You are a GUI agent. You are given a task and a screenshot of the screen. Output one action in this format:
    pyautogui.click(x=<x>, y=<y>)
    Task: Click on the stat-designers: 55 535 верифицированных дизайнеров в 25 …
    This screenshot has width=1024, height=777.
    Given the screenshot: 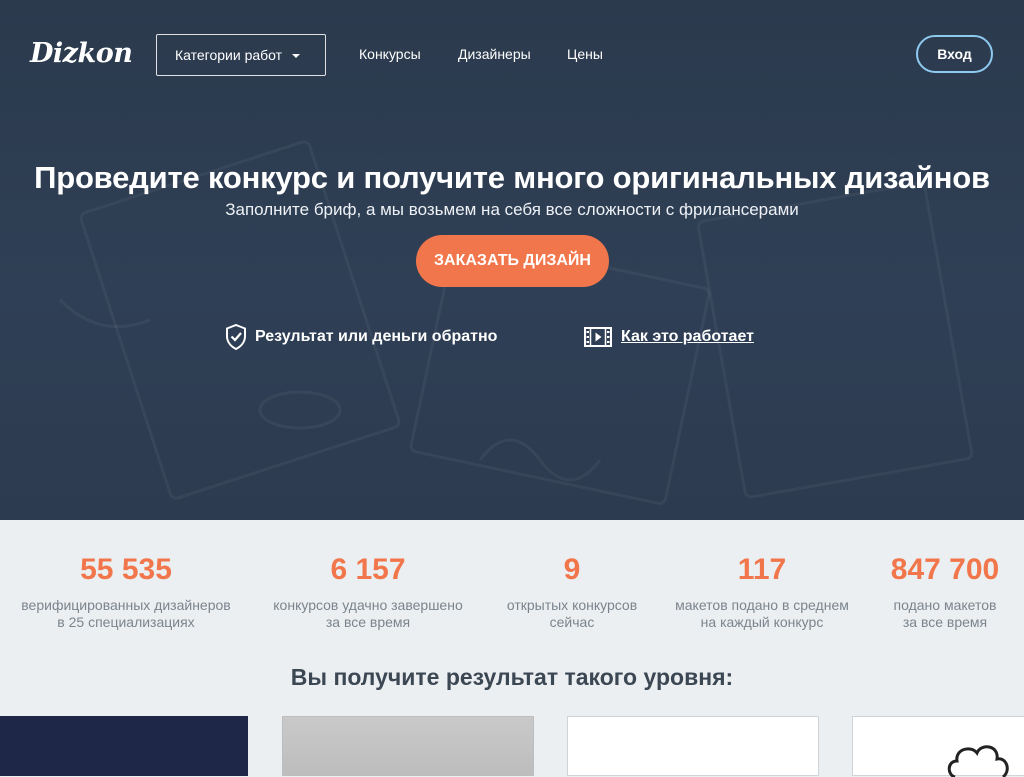 What is the action you would take?
    pyautogui.click(x=125, y=590)
    